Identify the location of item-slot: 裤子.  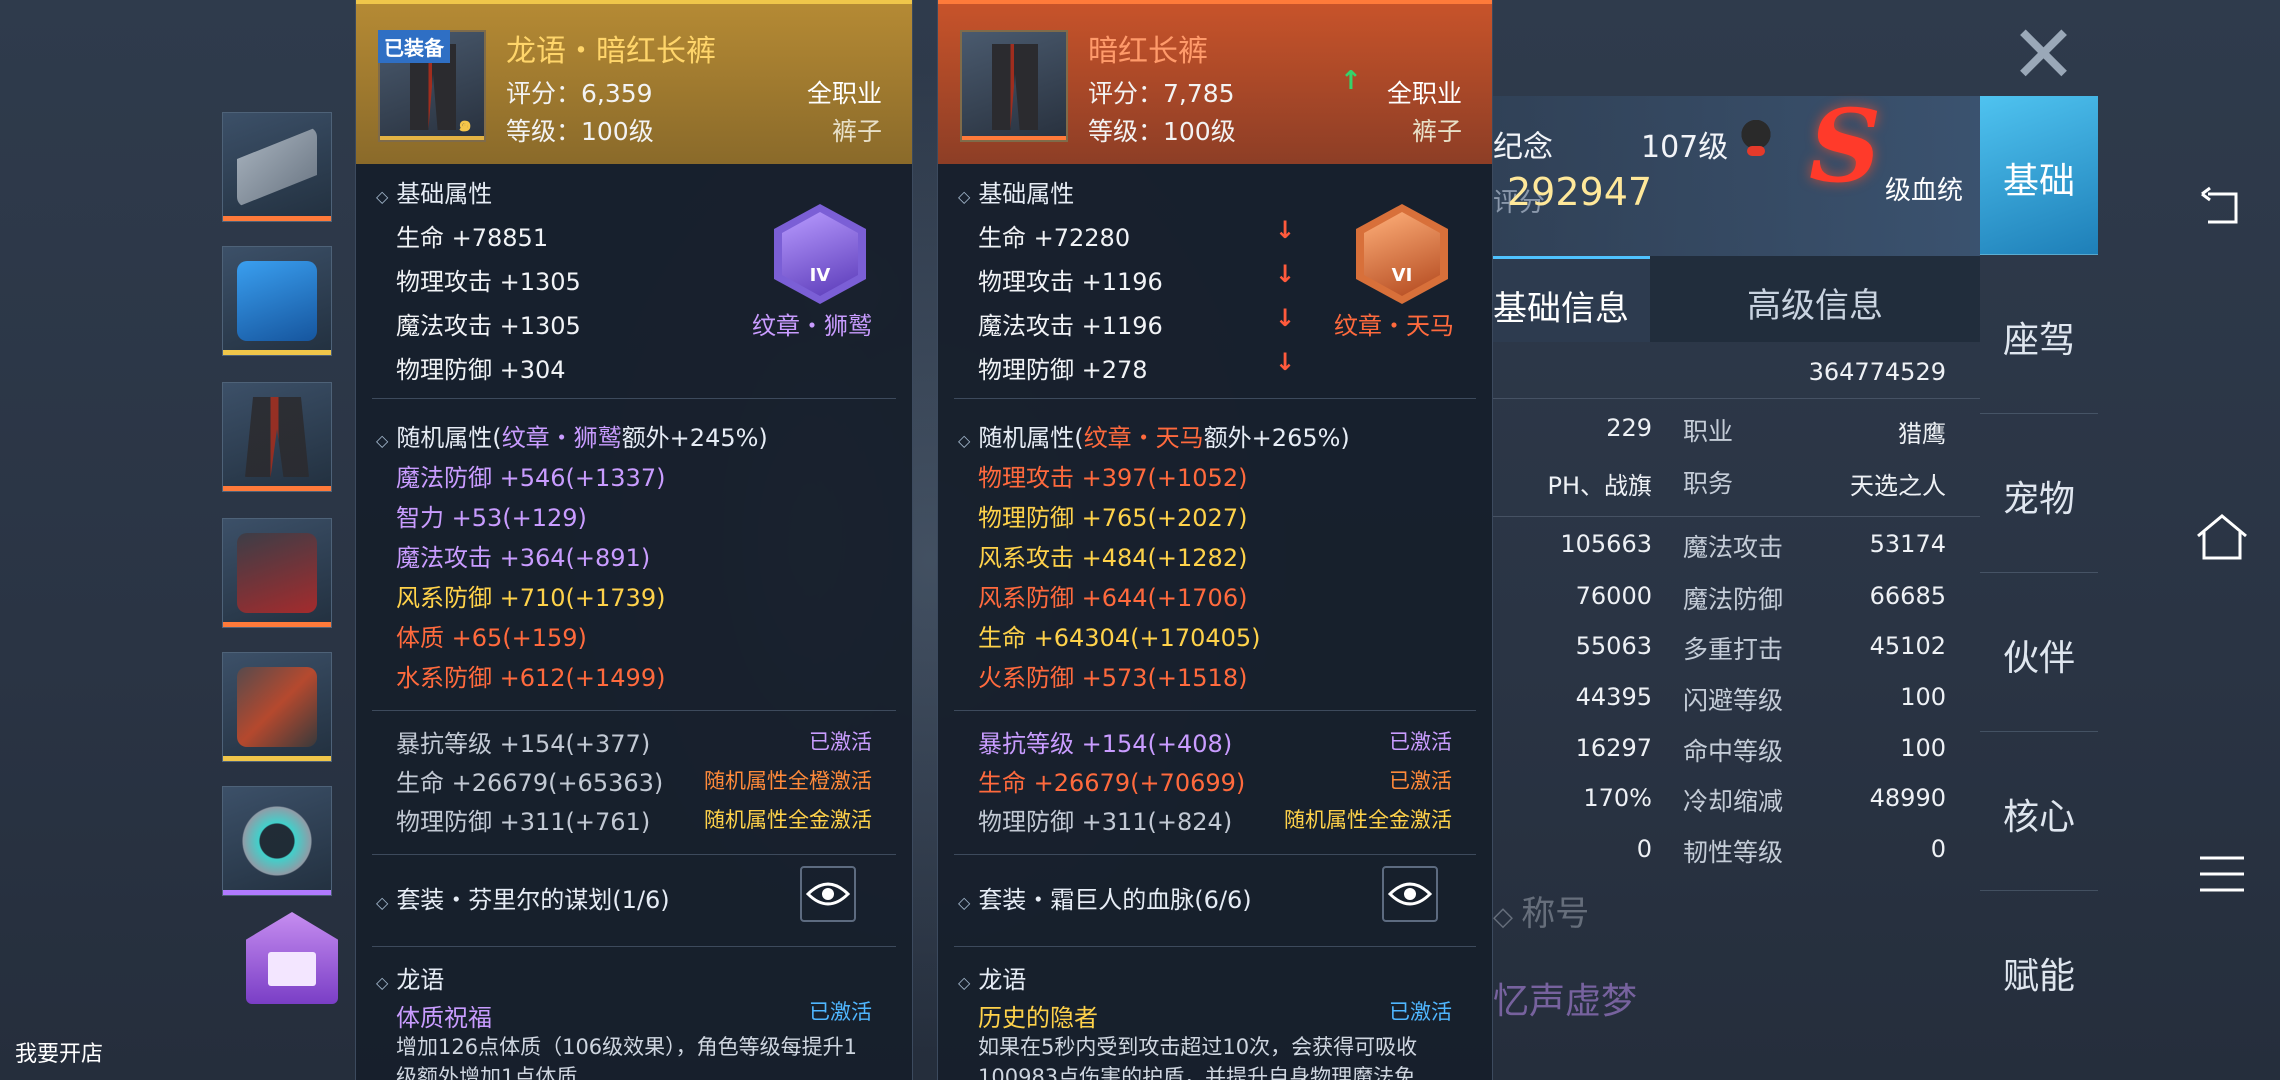
(1436, 131).